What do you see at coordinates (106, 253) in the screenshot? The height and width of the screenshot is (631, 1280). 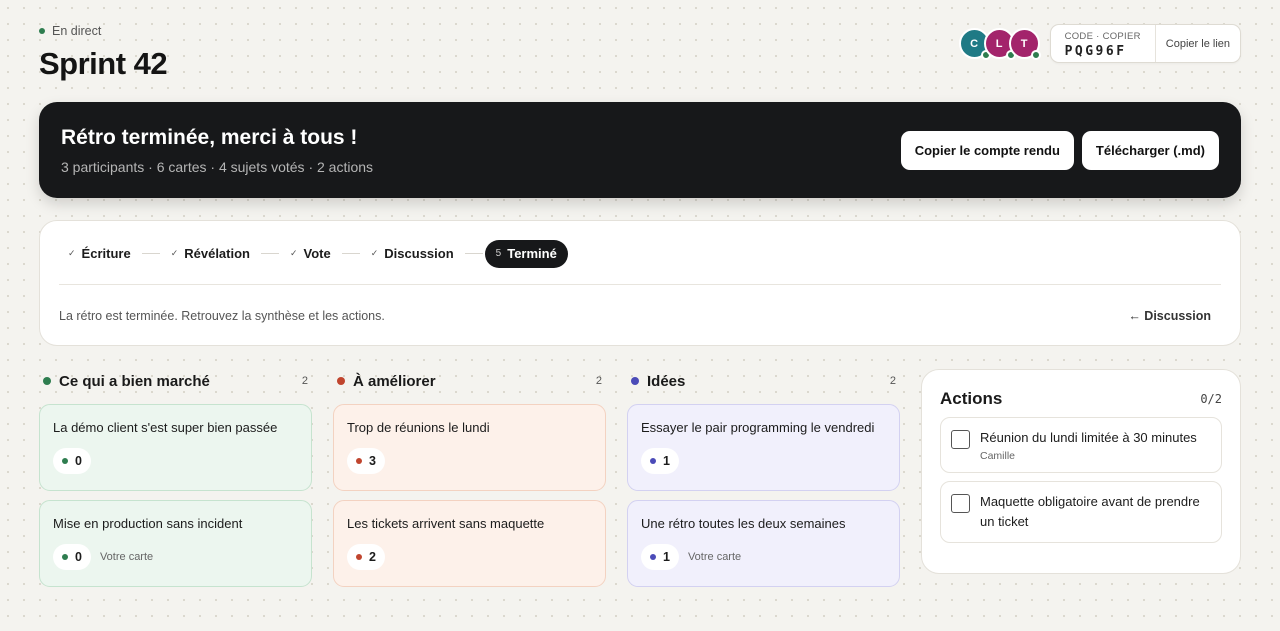 I see `step-label: Écriture` at bounding box center [106, 253].